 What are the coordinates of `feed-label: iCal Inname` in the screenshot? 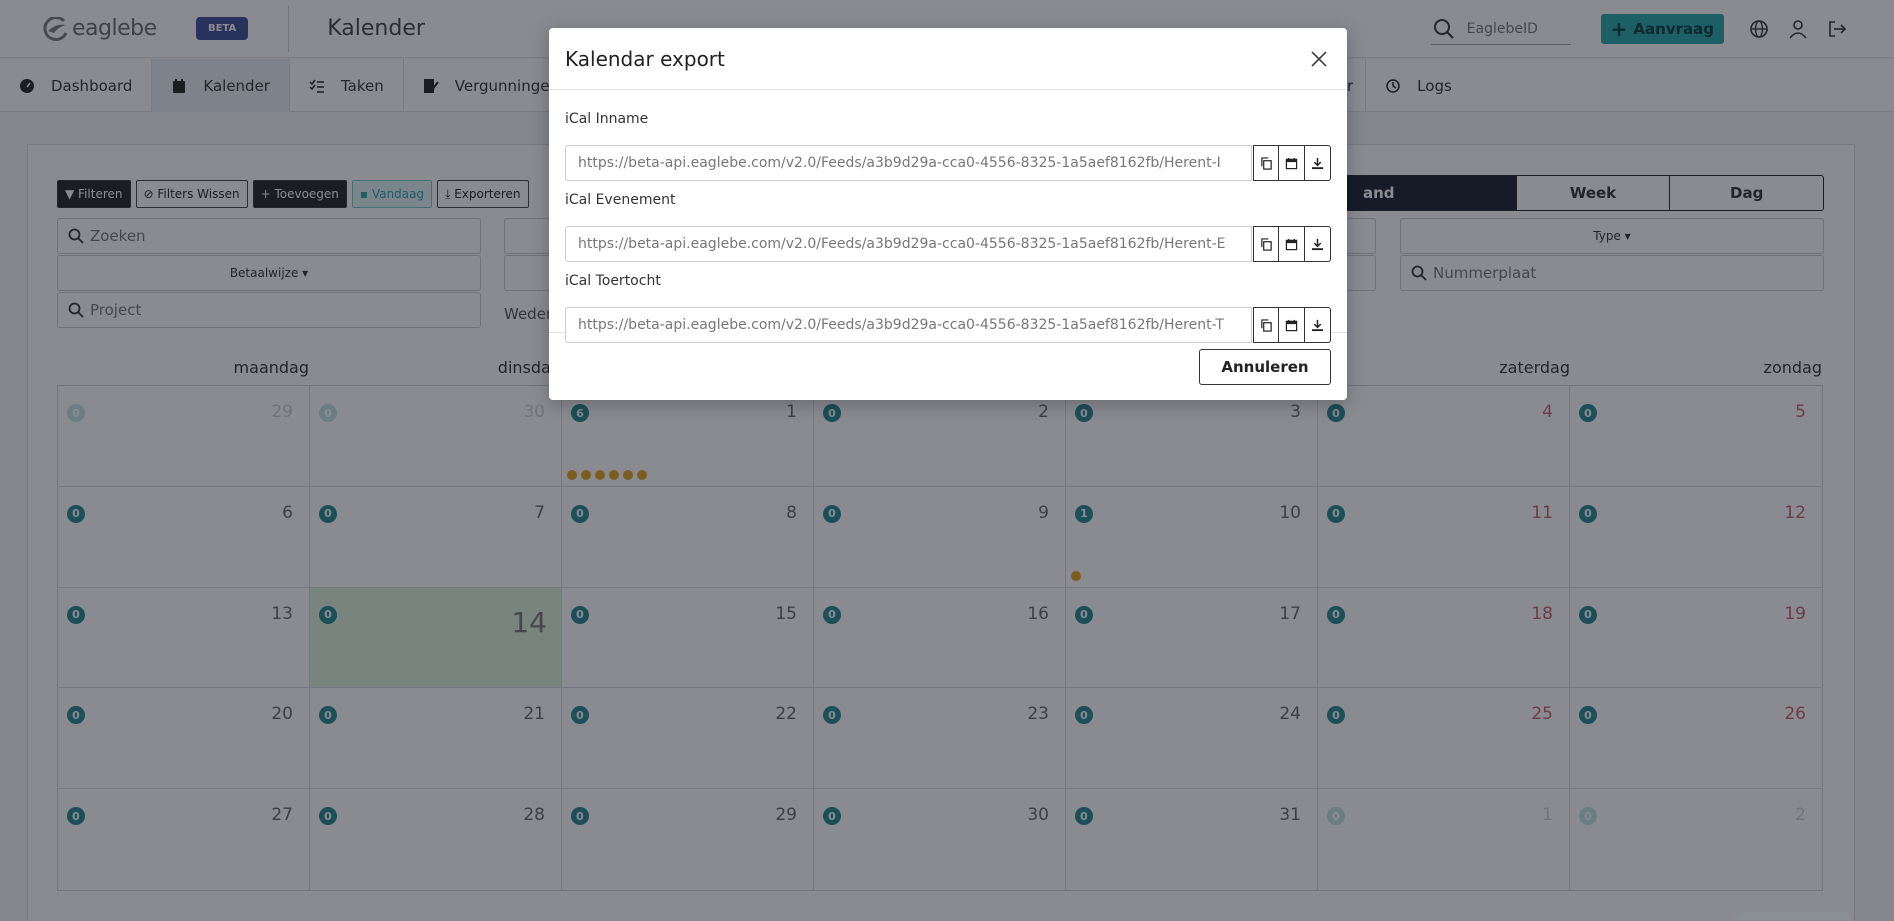 It's located at (607, 119).